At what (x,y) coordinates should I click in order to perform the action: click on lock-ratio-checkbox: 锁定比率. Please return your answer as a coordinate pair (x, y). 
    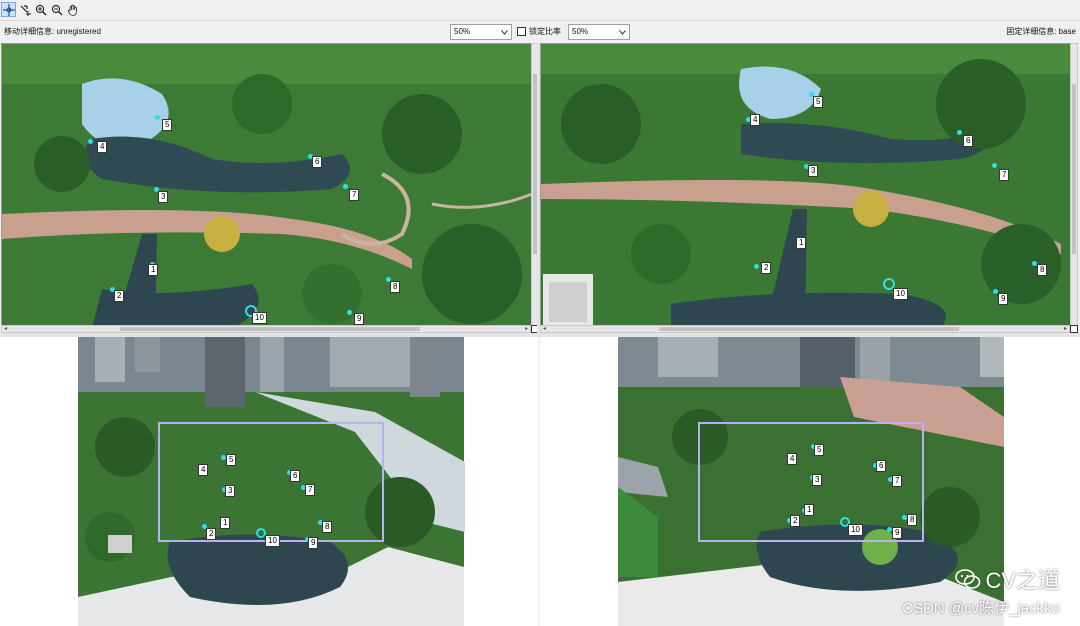
    Looking at the image, I should click on (539, 31).